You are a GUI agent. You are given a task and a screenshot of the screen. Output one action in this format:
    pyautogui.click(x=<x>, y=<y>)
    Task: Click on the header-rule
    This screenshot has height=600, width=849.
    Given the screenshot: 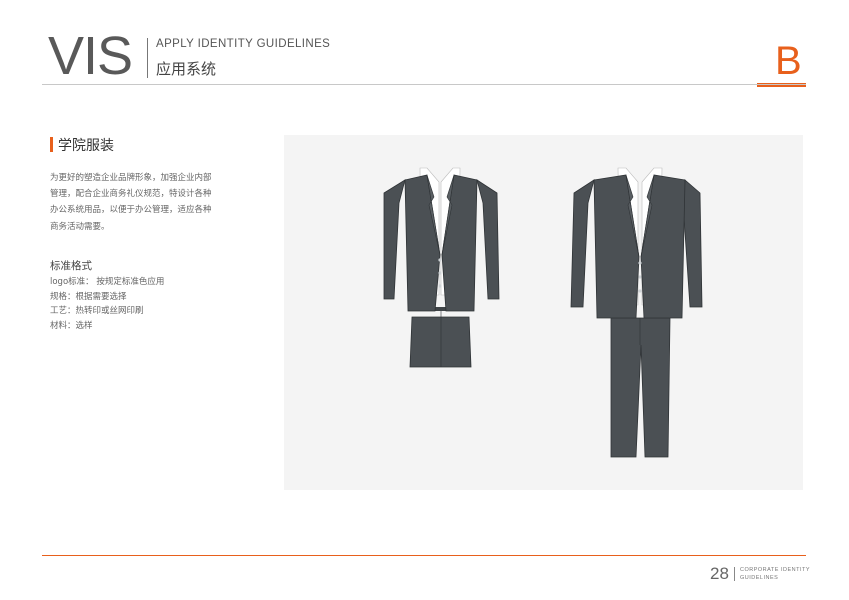 What is the action you would take?
    pyautogui.click(x=424, y=84)
    